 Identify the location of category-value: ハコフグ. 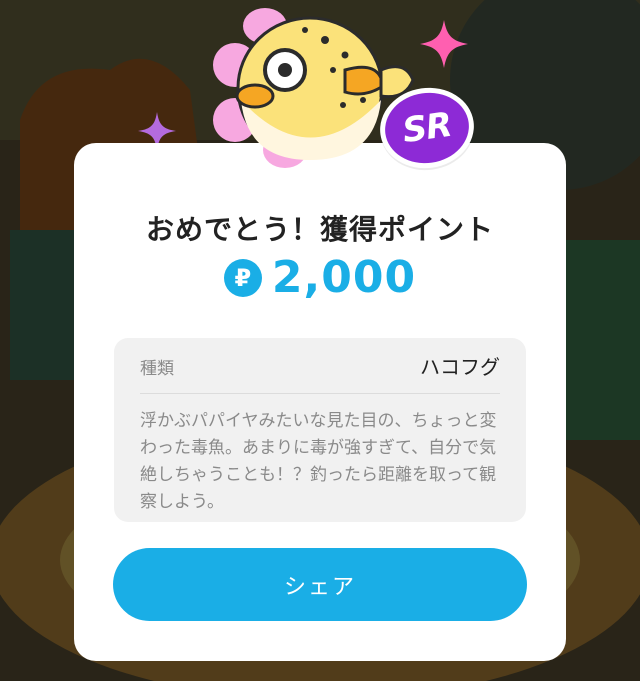
(460, 367).